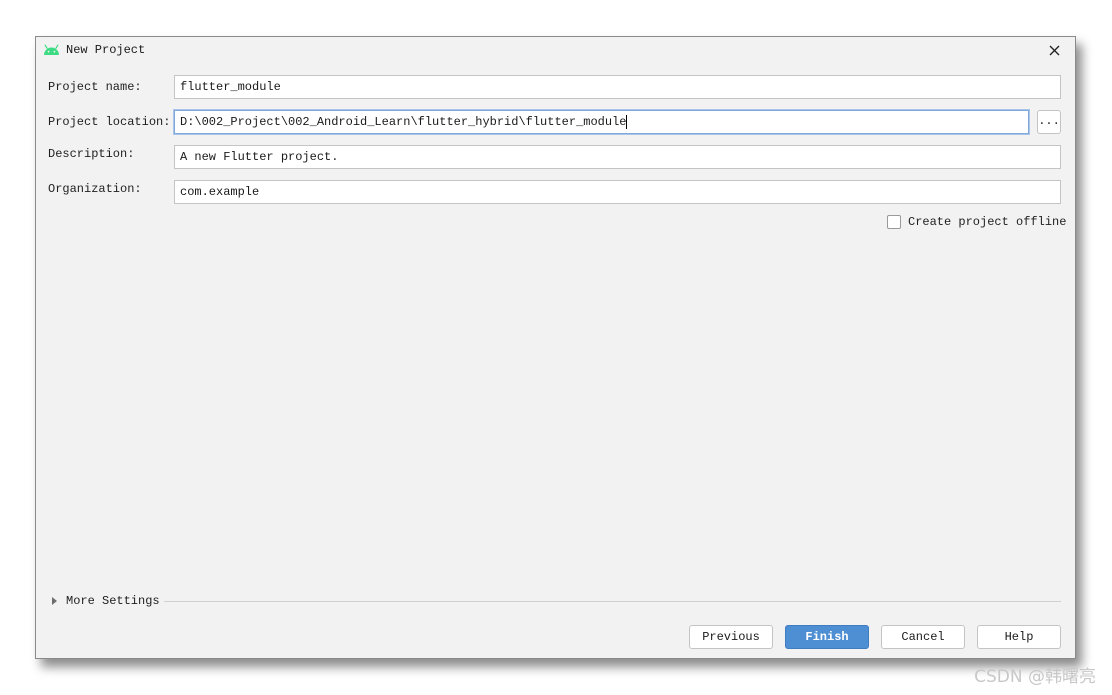  Describe the element at coordinates (827, 637) in the screenshot. I see `finish-button: Finish` at that location.